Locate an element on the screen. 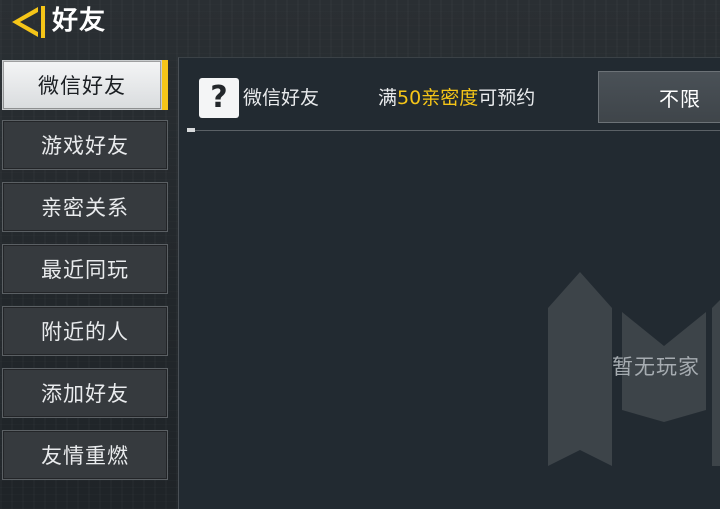 The height and width of the screenshot is (509, 720). reservation-requirement: 满50亲密度可预约 is located at coordinates (456, 98).